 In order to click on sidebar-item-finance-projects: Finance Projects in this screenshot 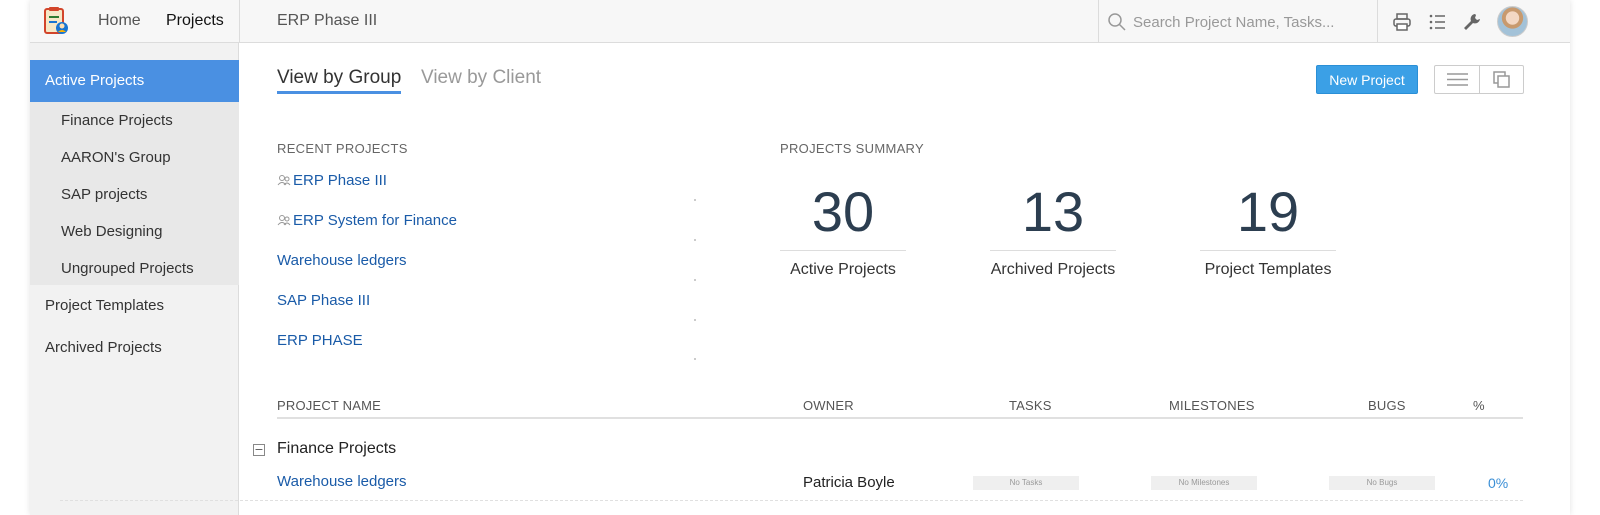, I will do `click(117, 120)`.